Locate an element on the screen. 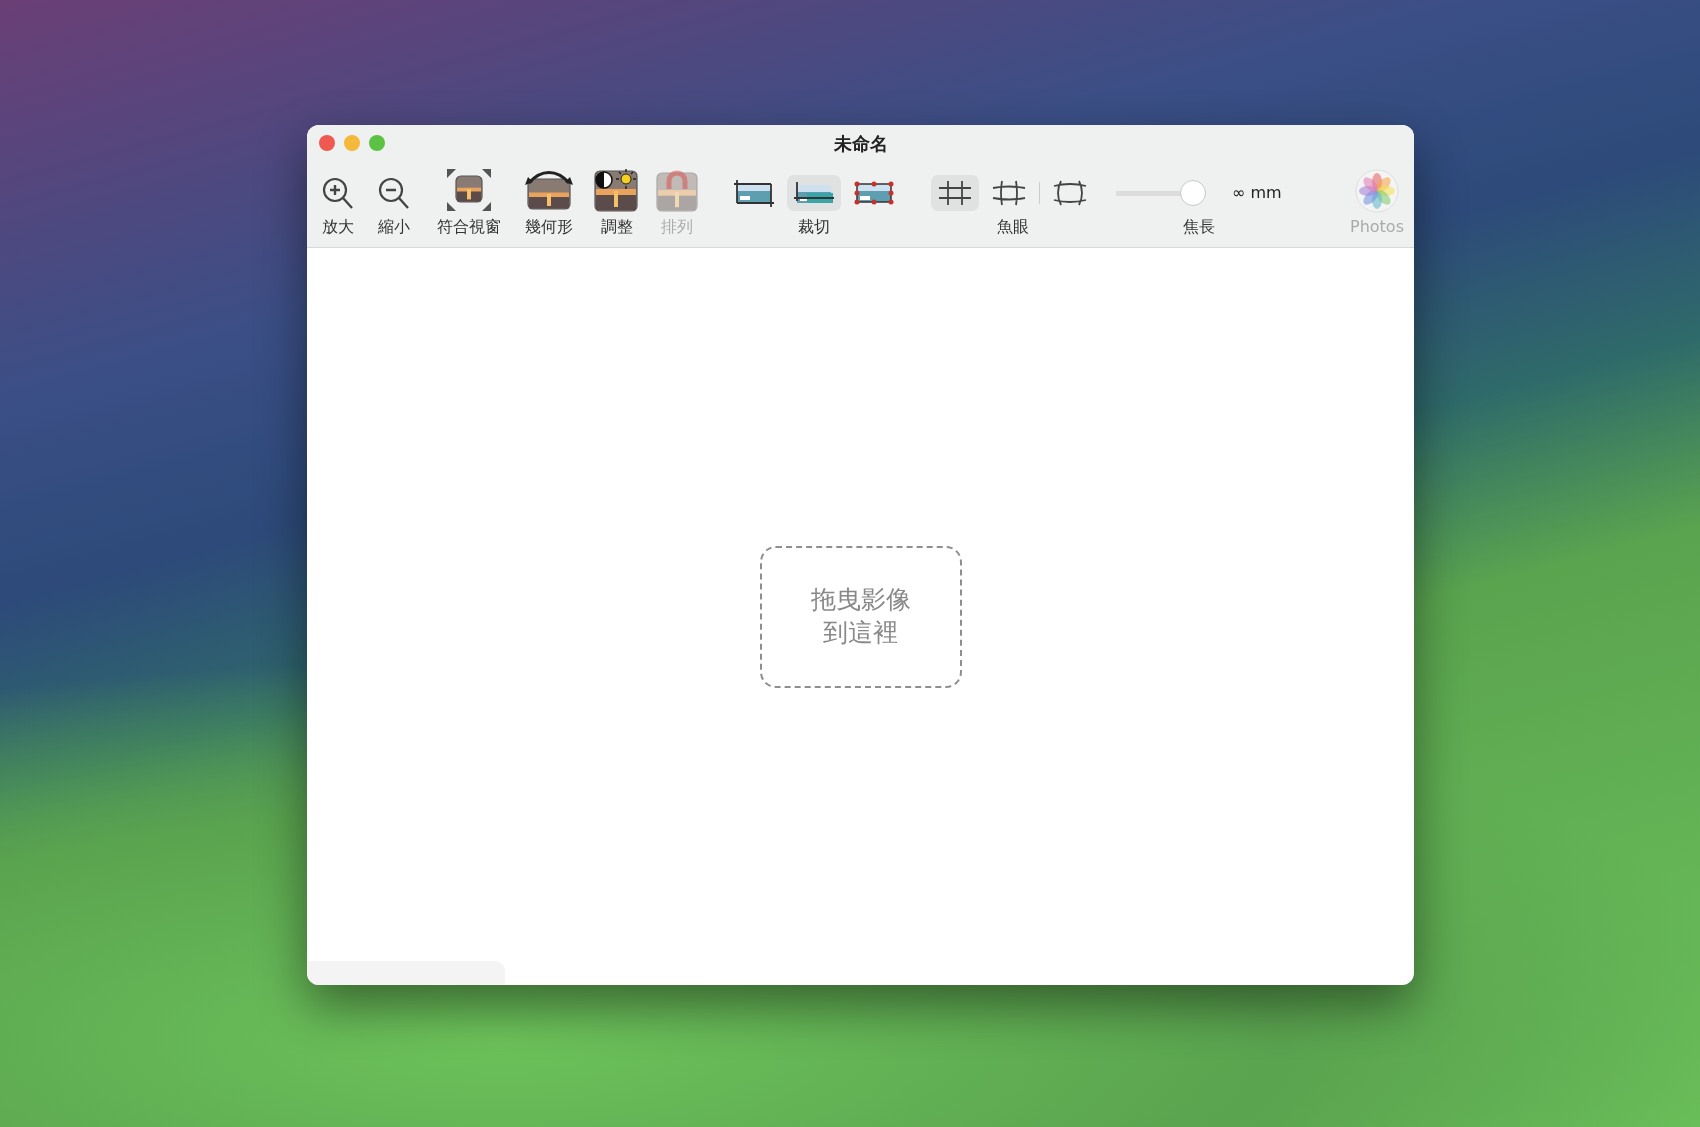  grid-icon is located at coordinates (955, 193).